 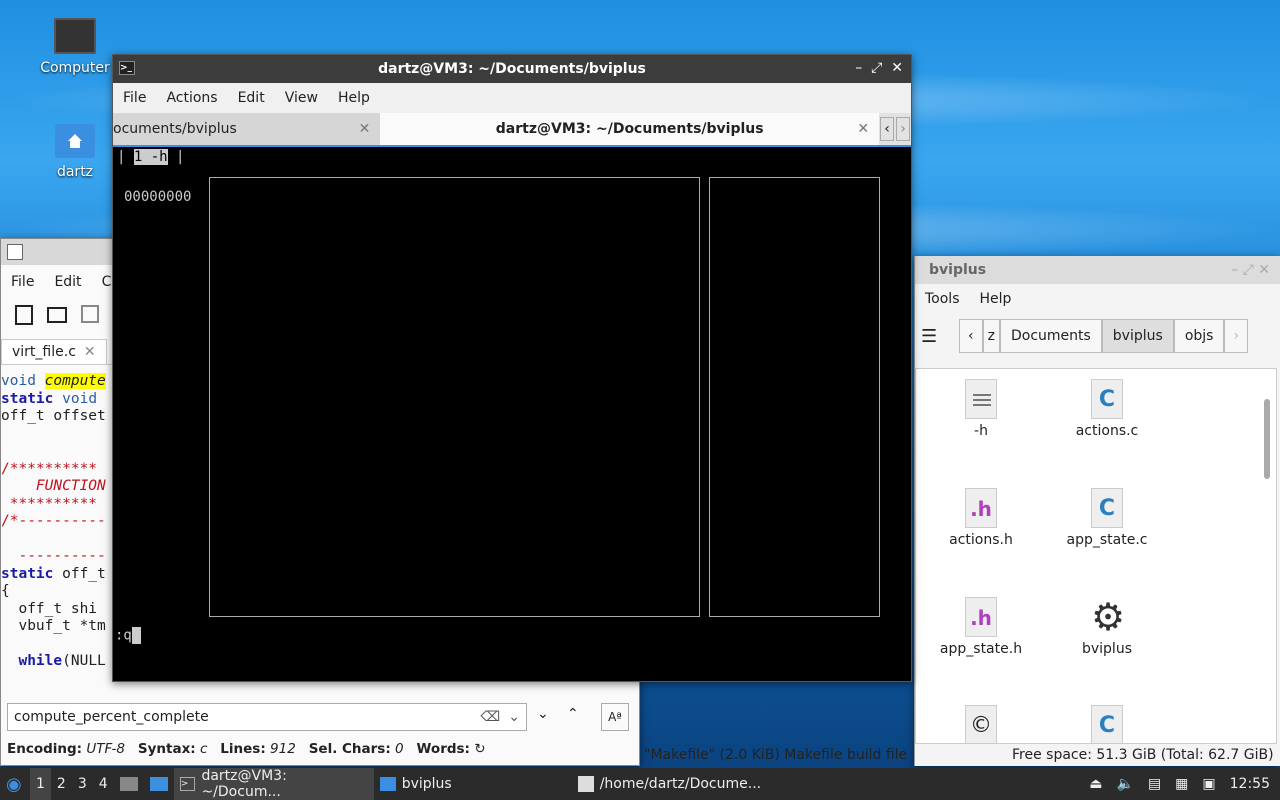 I want to click on file-item: ⚙ bviplus, so click(x=1107, y=627).